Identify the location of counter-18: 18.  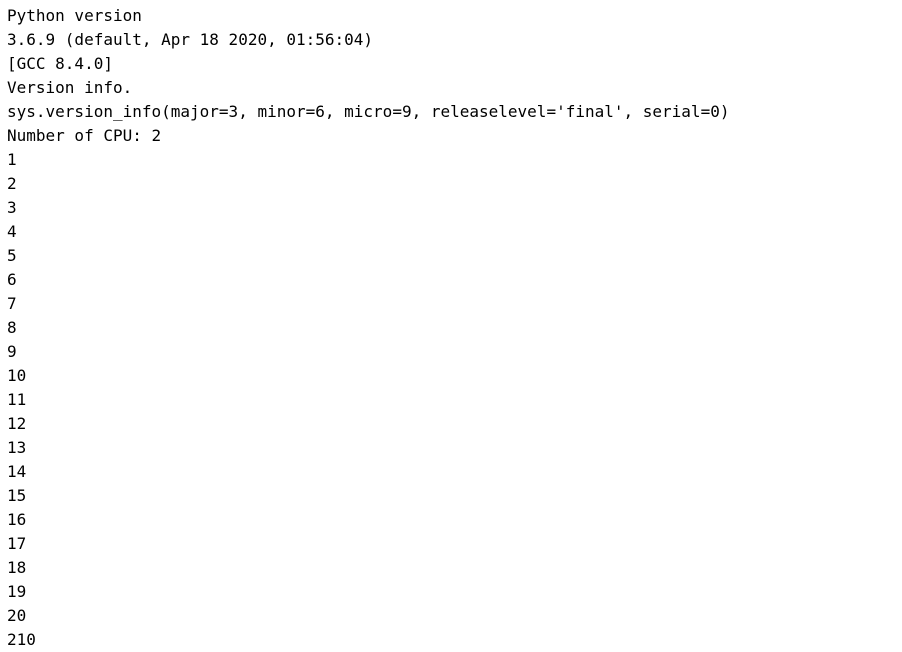
(17, 567).